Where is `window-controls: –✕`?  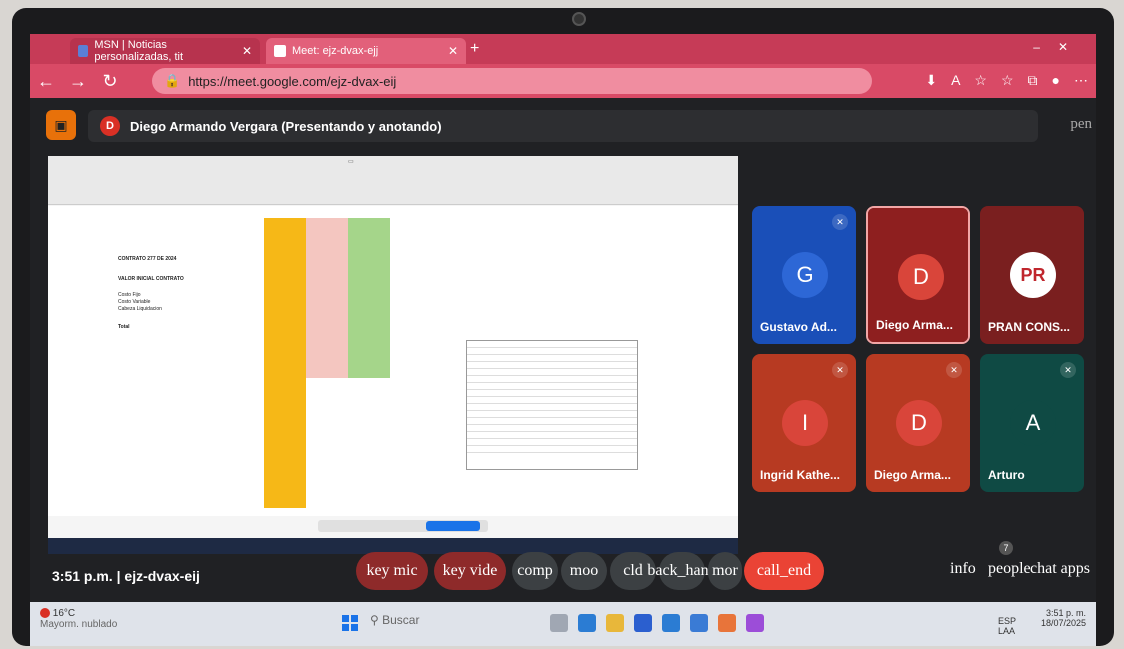 window-controls: –✕ is located at coordinates (1059, 47).